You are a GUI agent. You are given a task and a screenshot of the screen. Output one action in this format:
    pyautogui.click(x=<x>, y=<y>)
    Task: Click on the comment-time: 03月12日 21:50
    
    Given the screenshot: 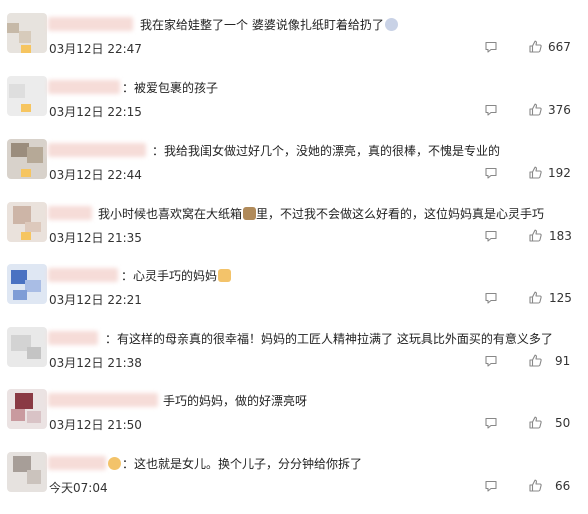 What is the action you would take?
    pyautogui.click(x=95, y=425)
    